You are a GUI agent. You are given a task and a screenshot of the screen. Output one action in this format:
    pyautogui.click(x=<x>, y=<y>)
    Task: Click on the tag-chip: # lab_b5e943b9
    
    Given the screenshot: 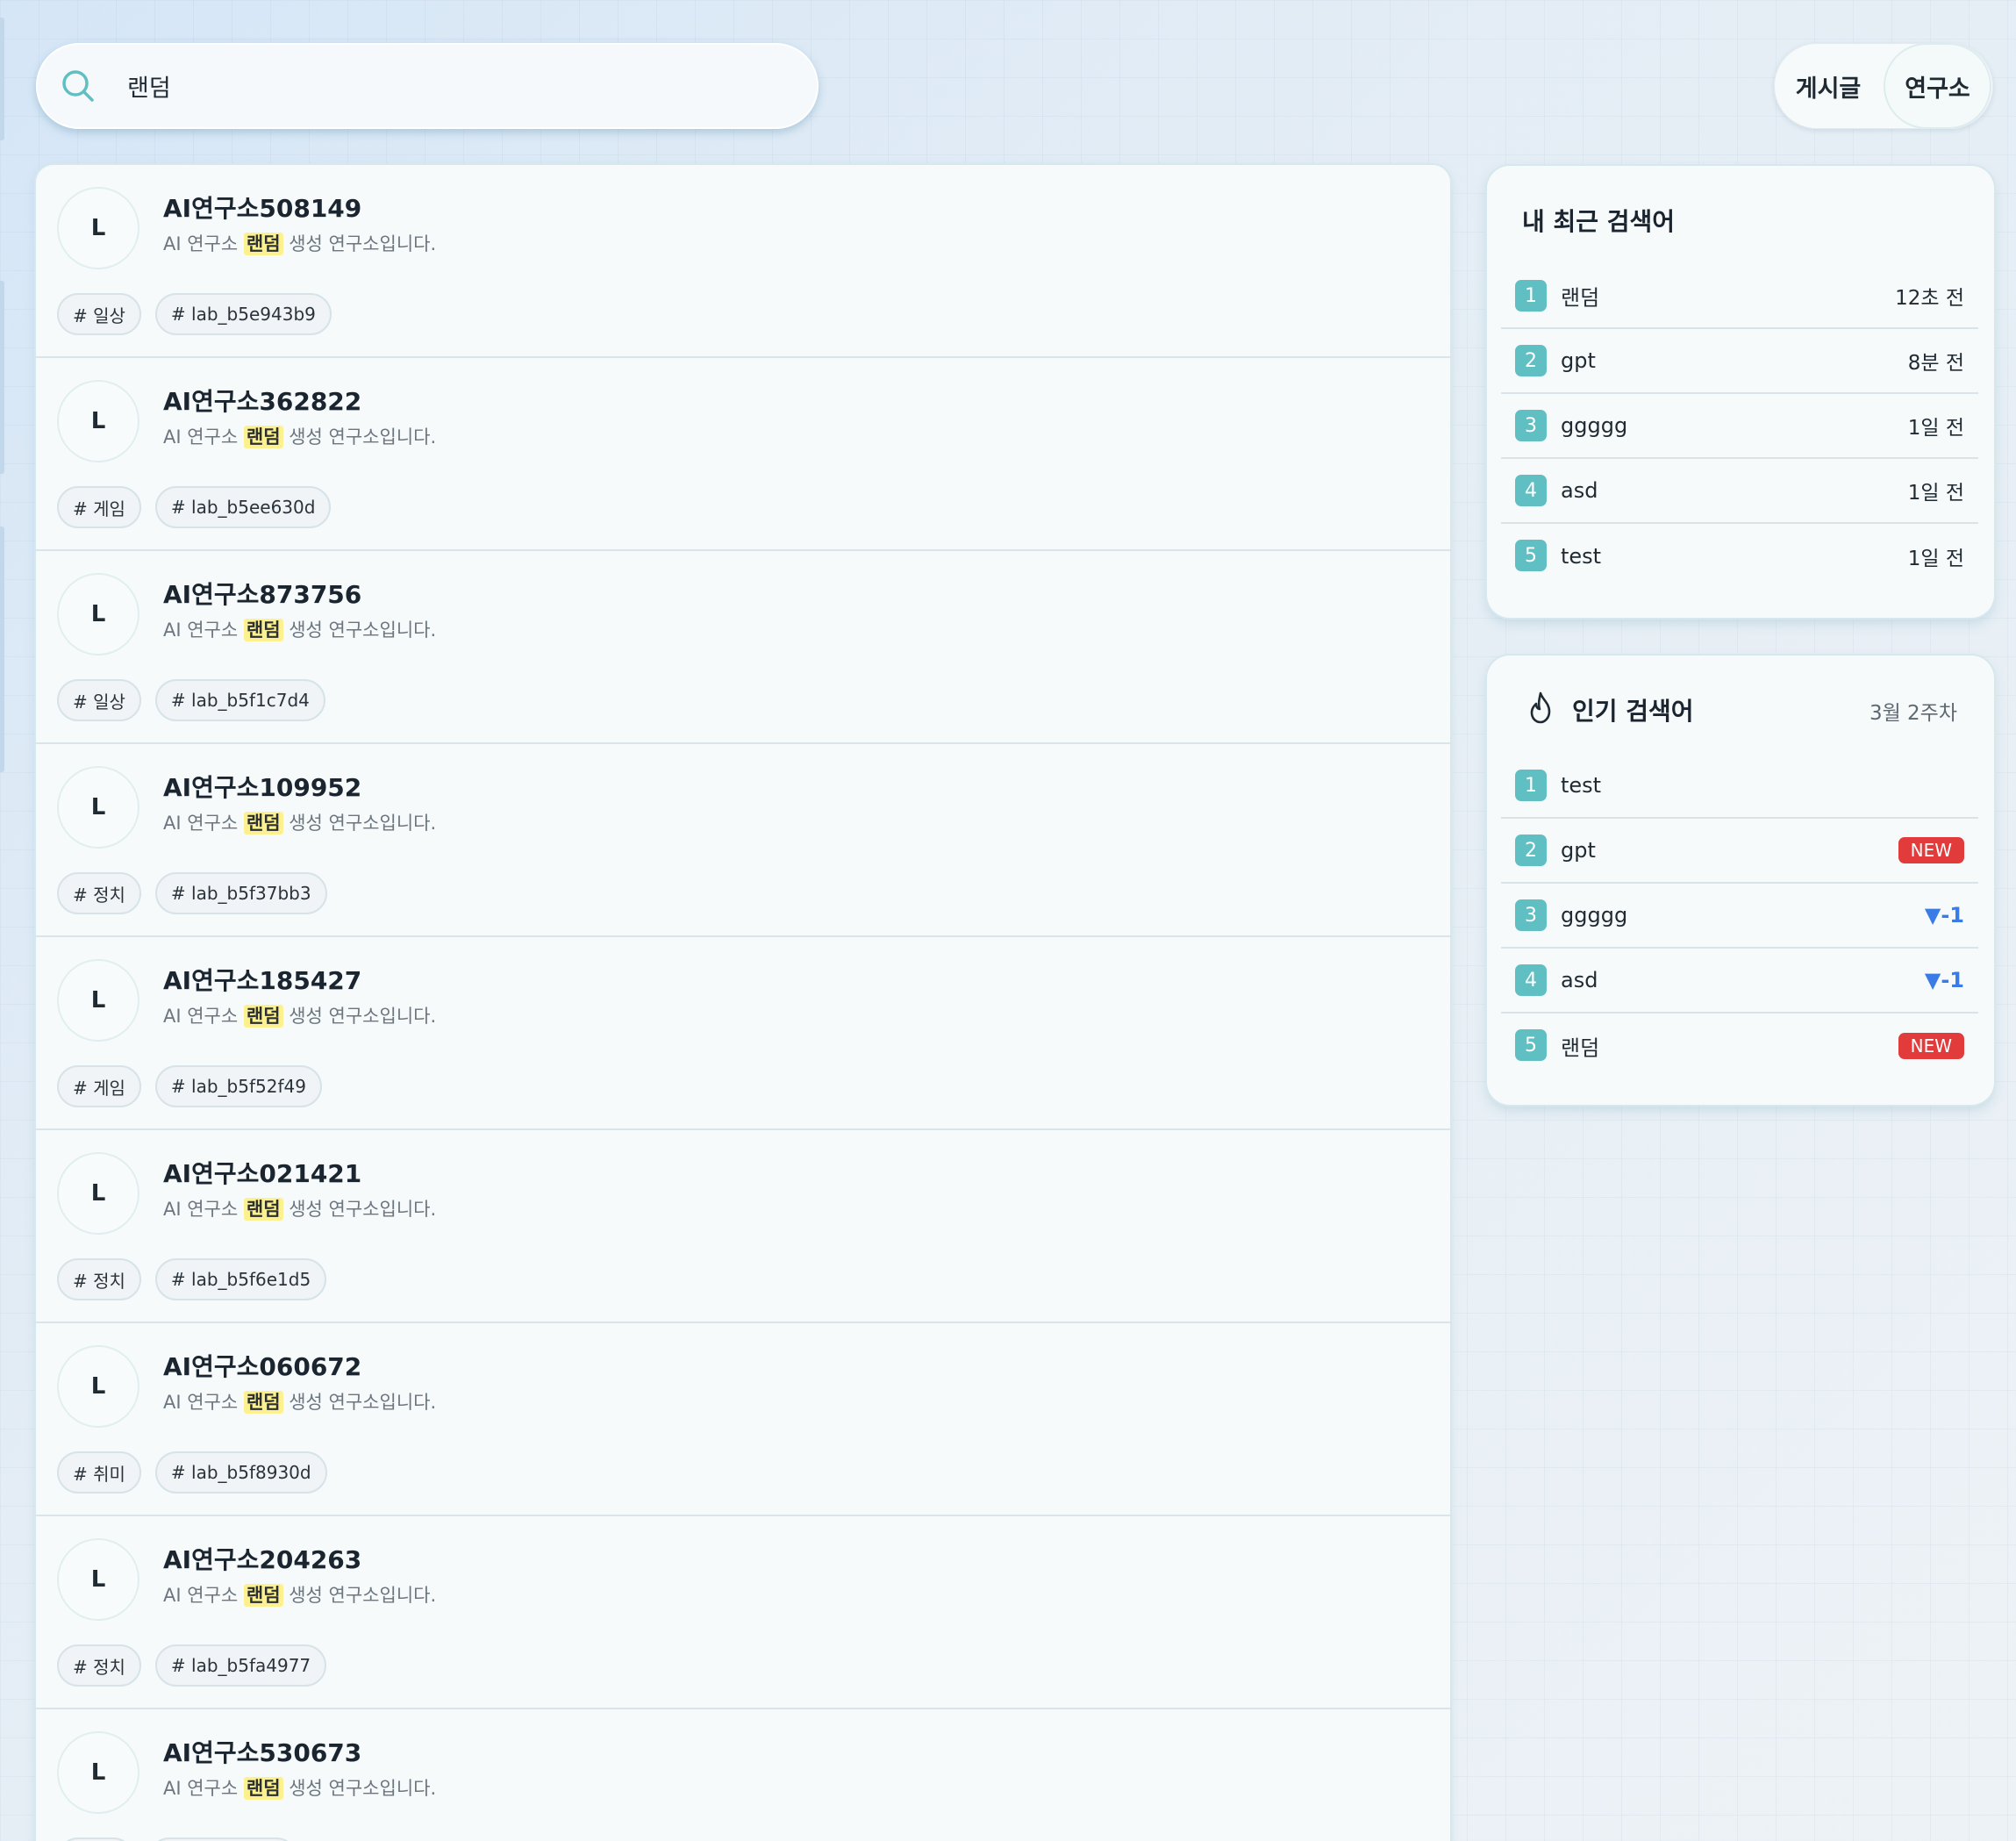 What is the action you would take?
    pyautogui.click(x=243, y=314)
    